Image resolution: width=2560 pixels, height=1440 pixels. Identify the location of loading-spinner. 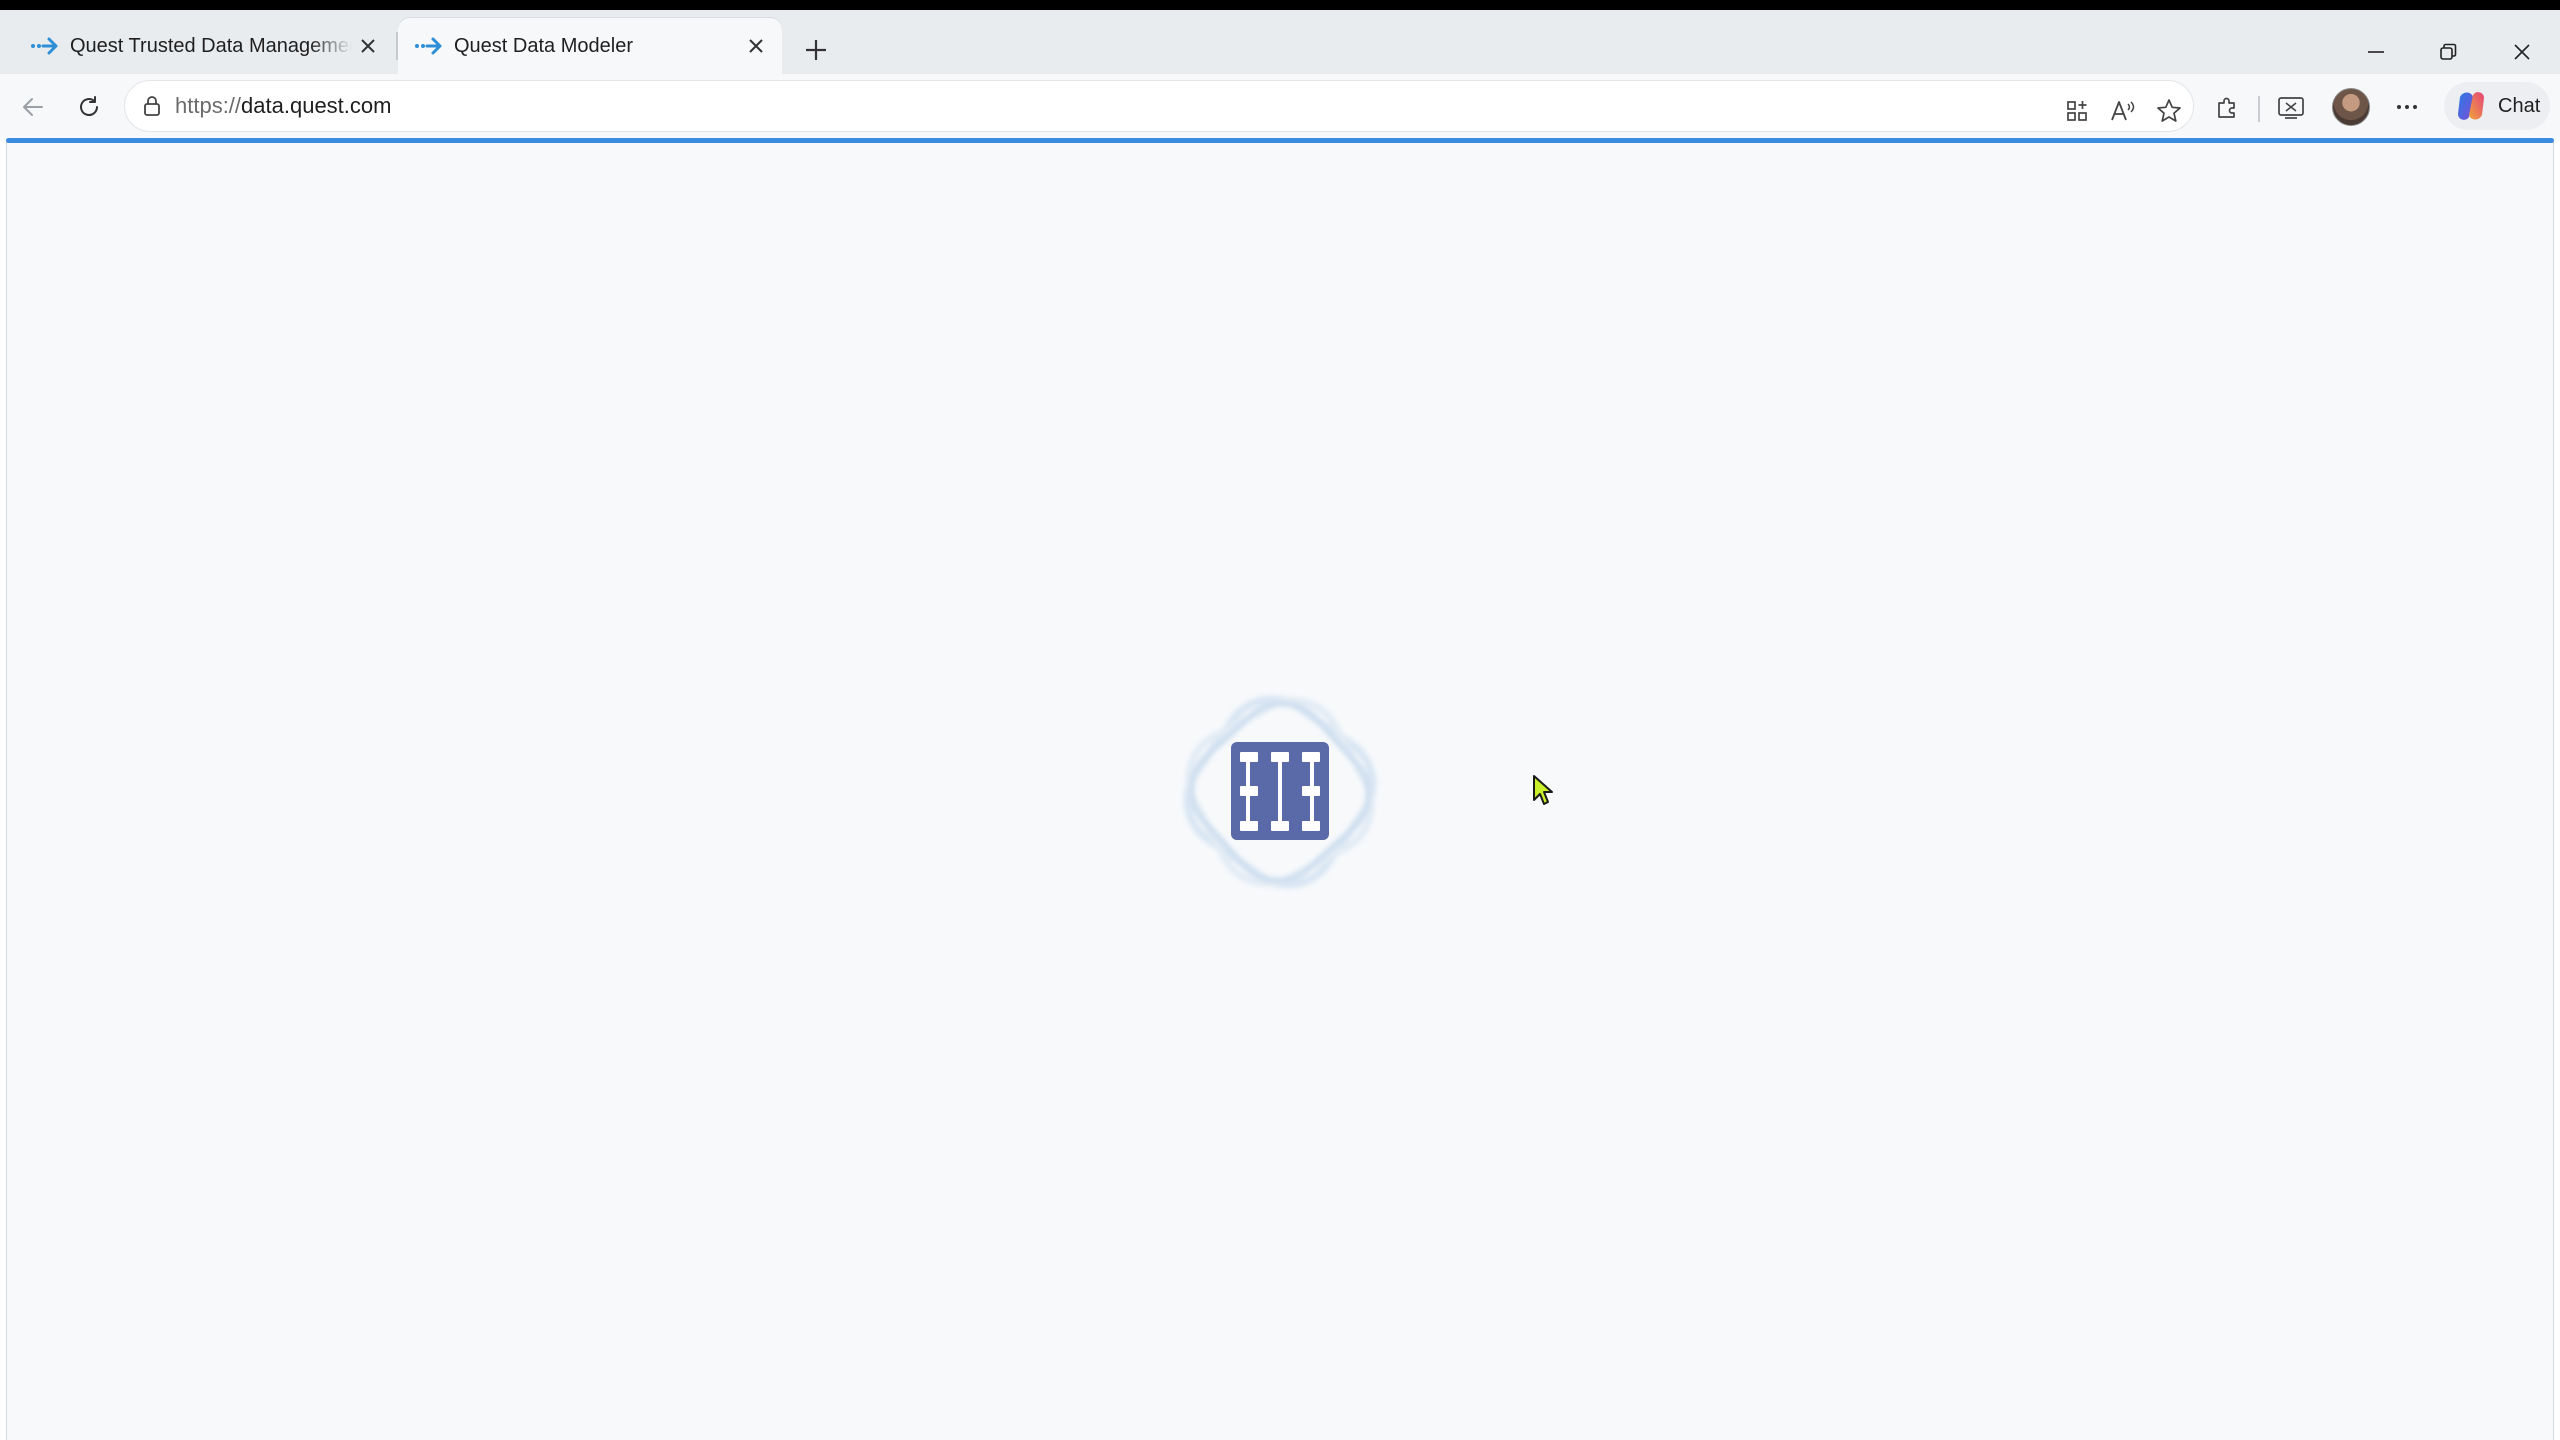
(1280, 792).